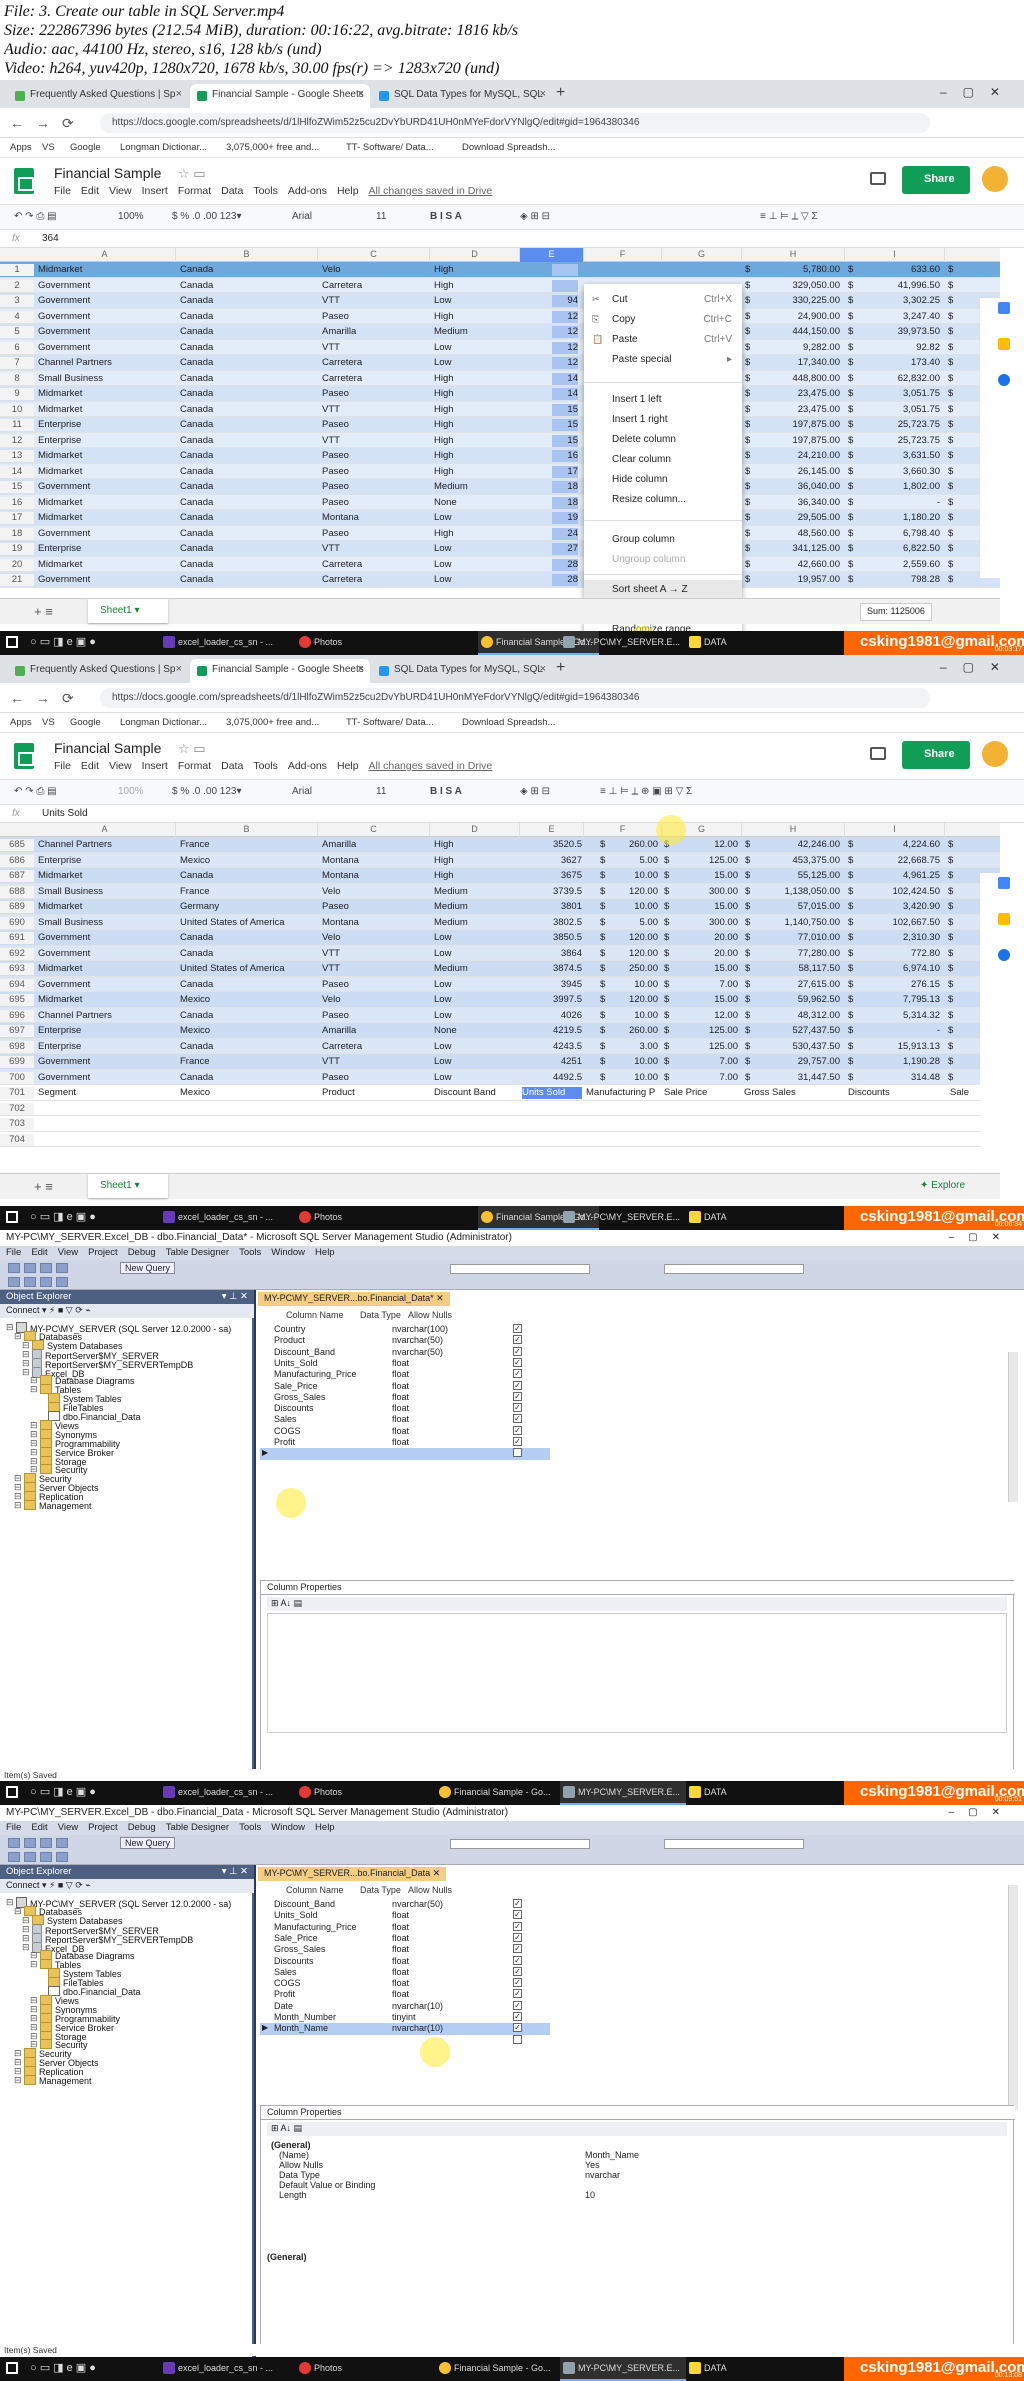 This screenshot has width=1024, height=2381. What do you see at coordinates (800, 892) in the screenshot?
I see `cell-gross-sales: 1,138,050.00` at bounding box center [800, 892].